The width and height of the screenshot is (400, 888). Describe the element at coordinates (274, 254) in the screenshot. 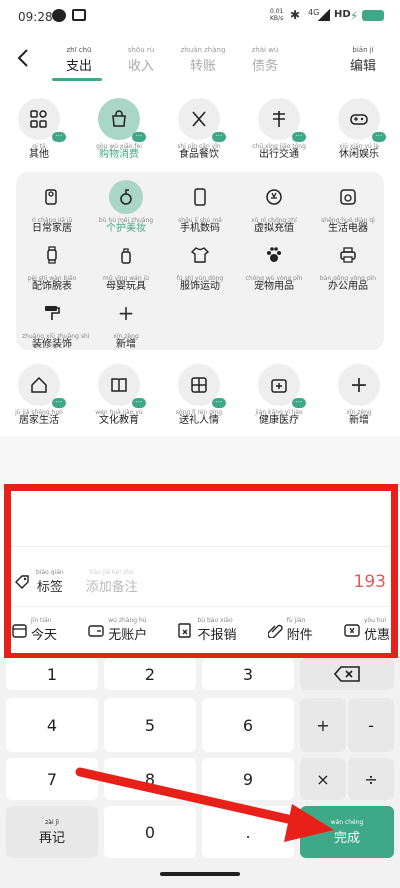

I see `paw-icon` at that location.